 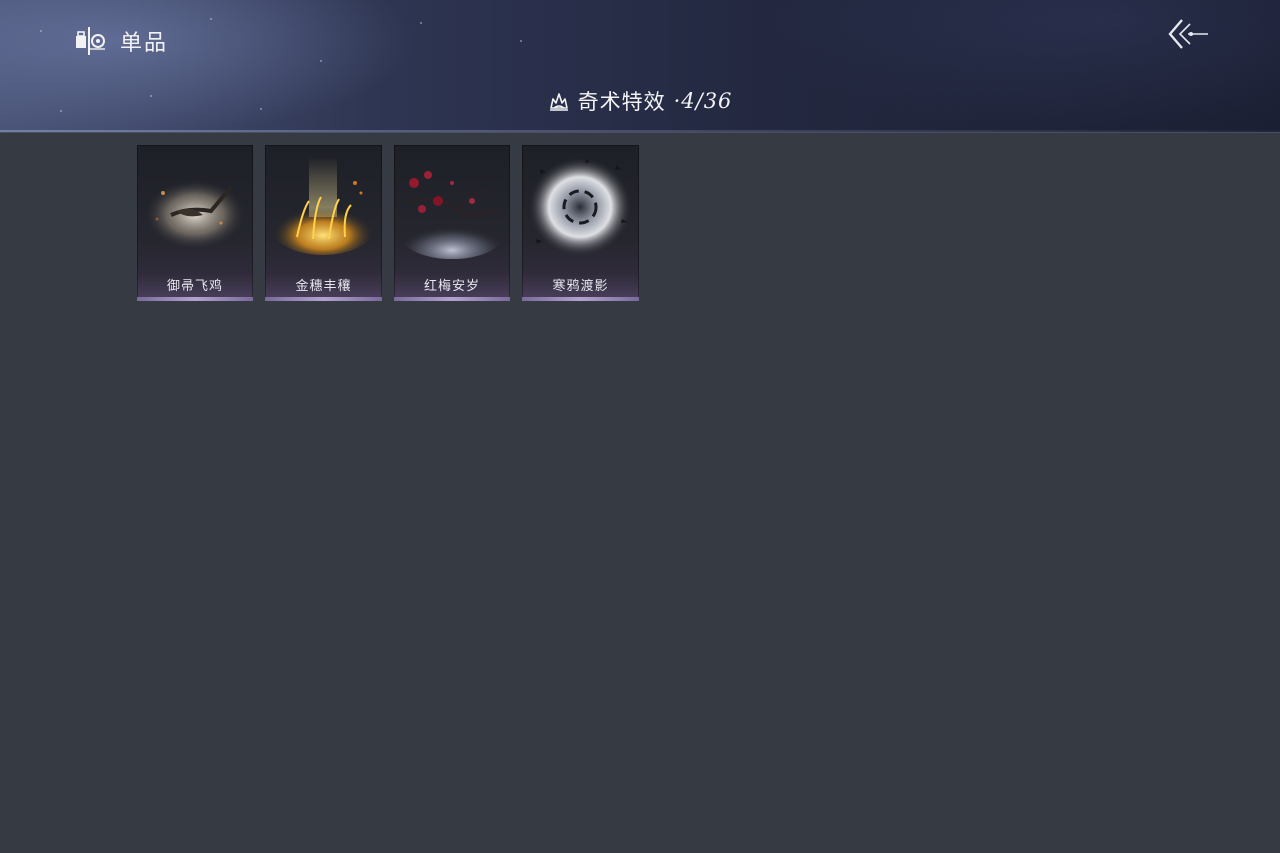 I want to click on item-card: 金穗丰穰, so click(x=323, y=223).